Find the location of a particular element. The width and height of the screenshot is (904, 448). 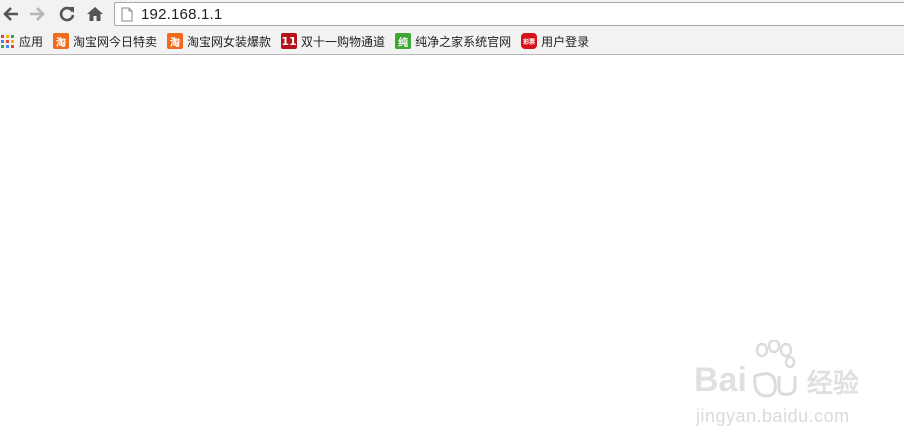

reload-icon is located at coordinates (67, 14).